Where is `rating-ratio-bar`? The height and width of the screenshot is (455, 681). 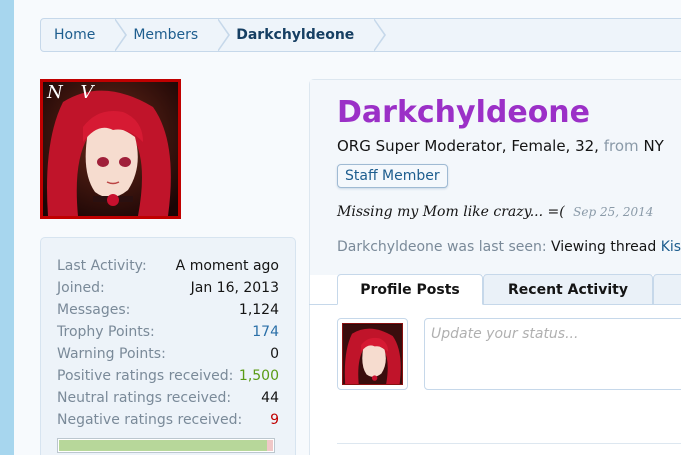 rating-ratio-bar is located at coordinates (166, 445).